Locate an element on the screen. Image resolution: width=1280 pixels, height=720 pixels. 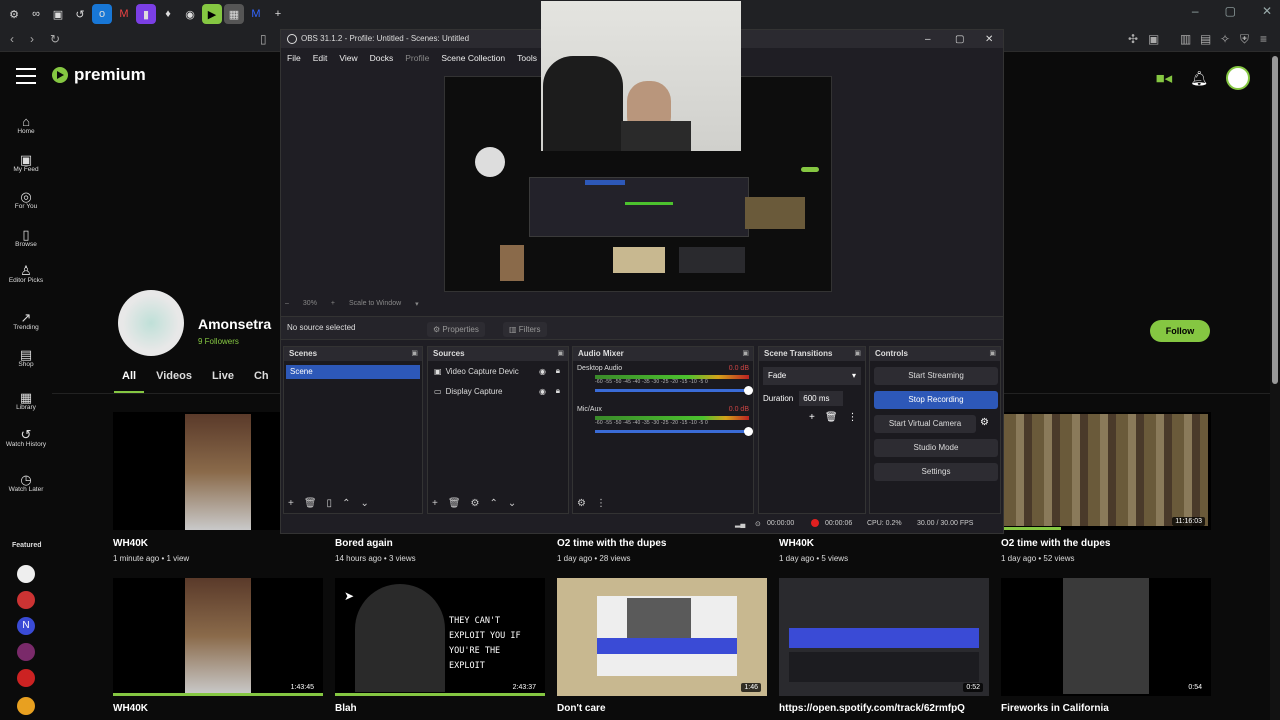
forward-icon: › is located at coordinates (32, 39).